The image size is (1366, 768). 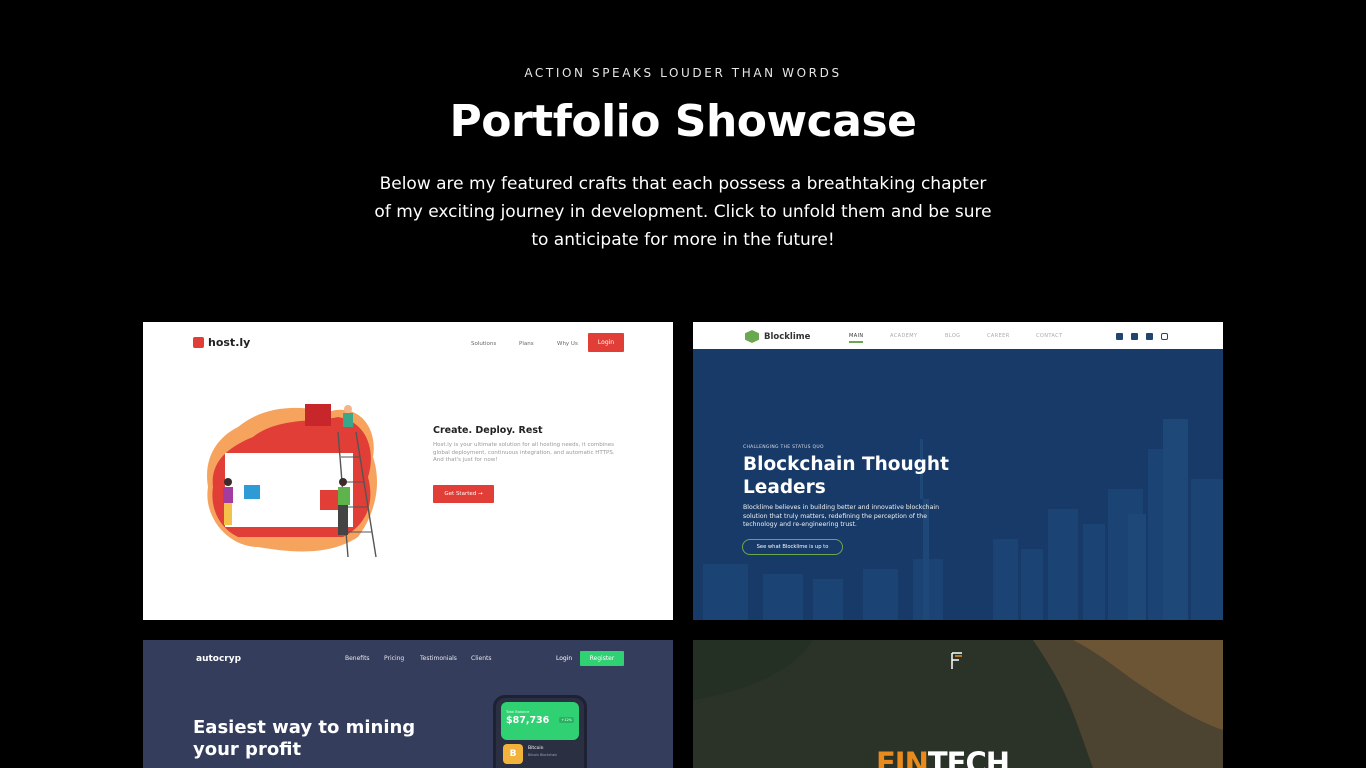 What do you see at coordinates (846, 476) in the screenshot?
I see `blocklime-heading: Blockchain Thought Leaders` at bounding box center [846, 476].